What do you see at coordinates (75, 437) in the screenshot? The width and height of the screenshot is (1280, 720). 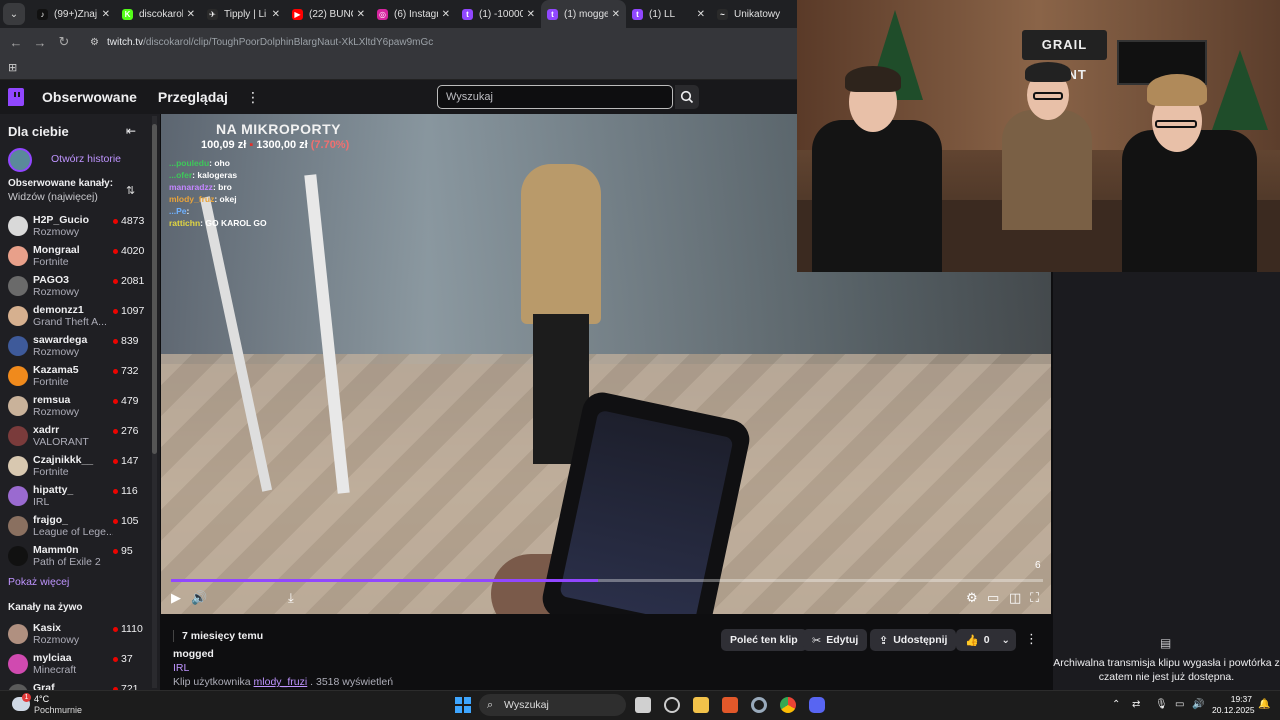 I see `sidebar-channel-item: xadrr VALORANT 276` at bounding box center [75, 437].